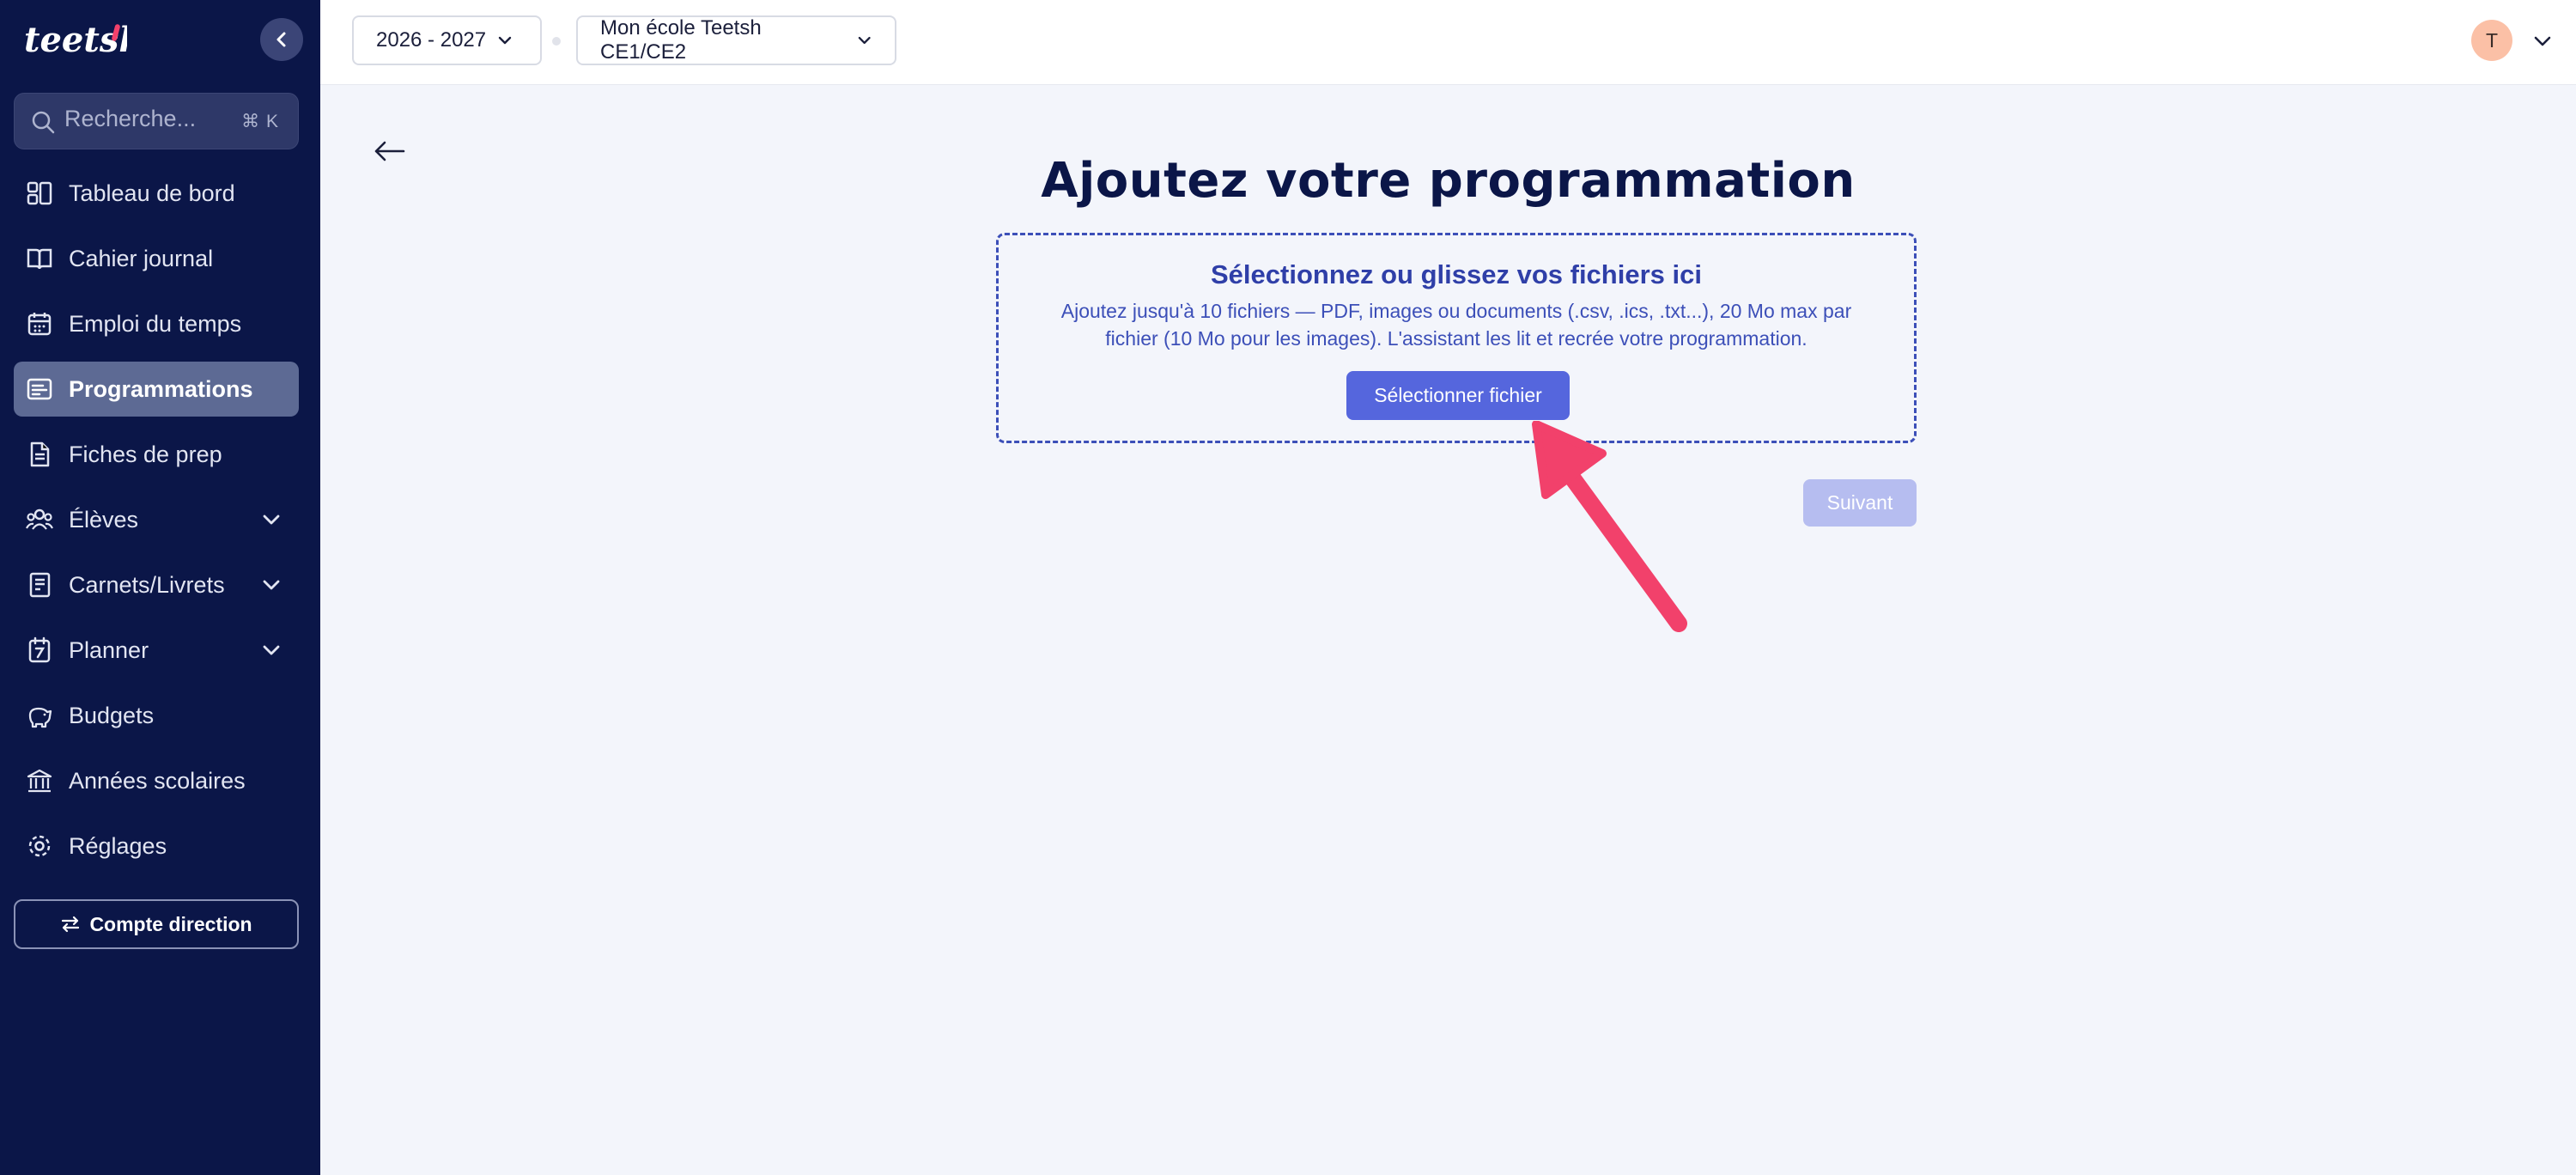 The image size is (2576, 1175). I want to click on sidebar-item-tableau-de-bord: Tableau de bord, so click(156, 194).